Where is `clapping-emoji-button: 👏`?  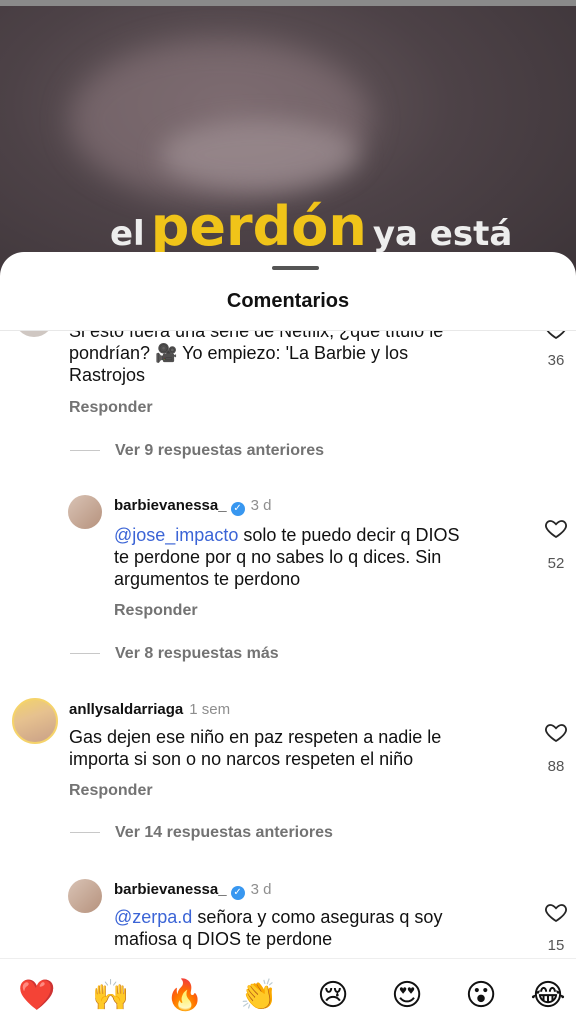 clapping-emoji-button: 👏 is located at coordinates (259, 996).